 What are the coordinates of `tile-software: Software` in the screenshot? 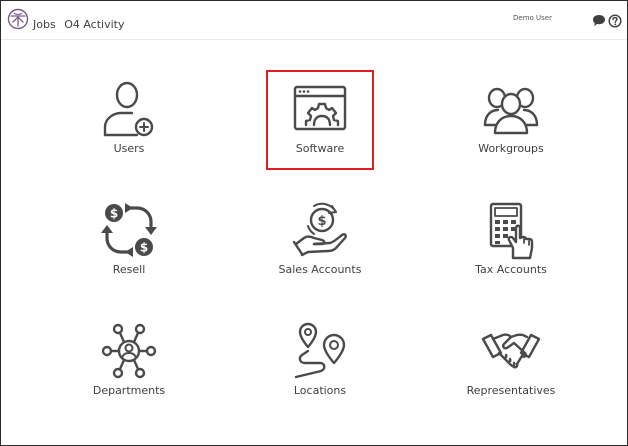 It's located at (320, 131).